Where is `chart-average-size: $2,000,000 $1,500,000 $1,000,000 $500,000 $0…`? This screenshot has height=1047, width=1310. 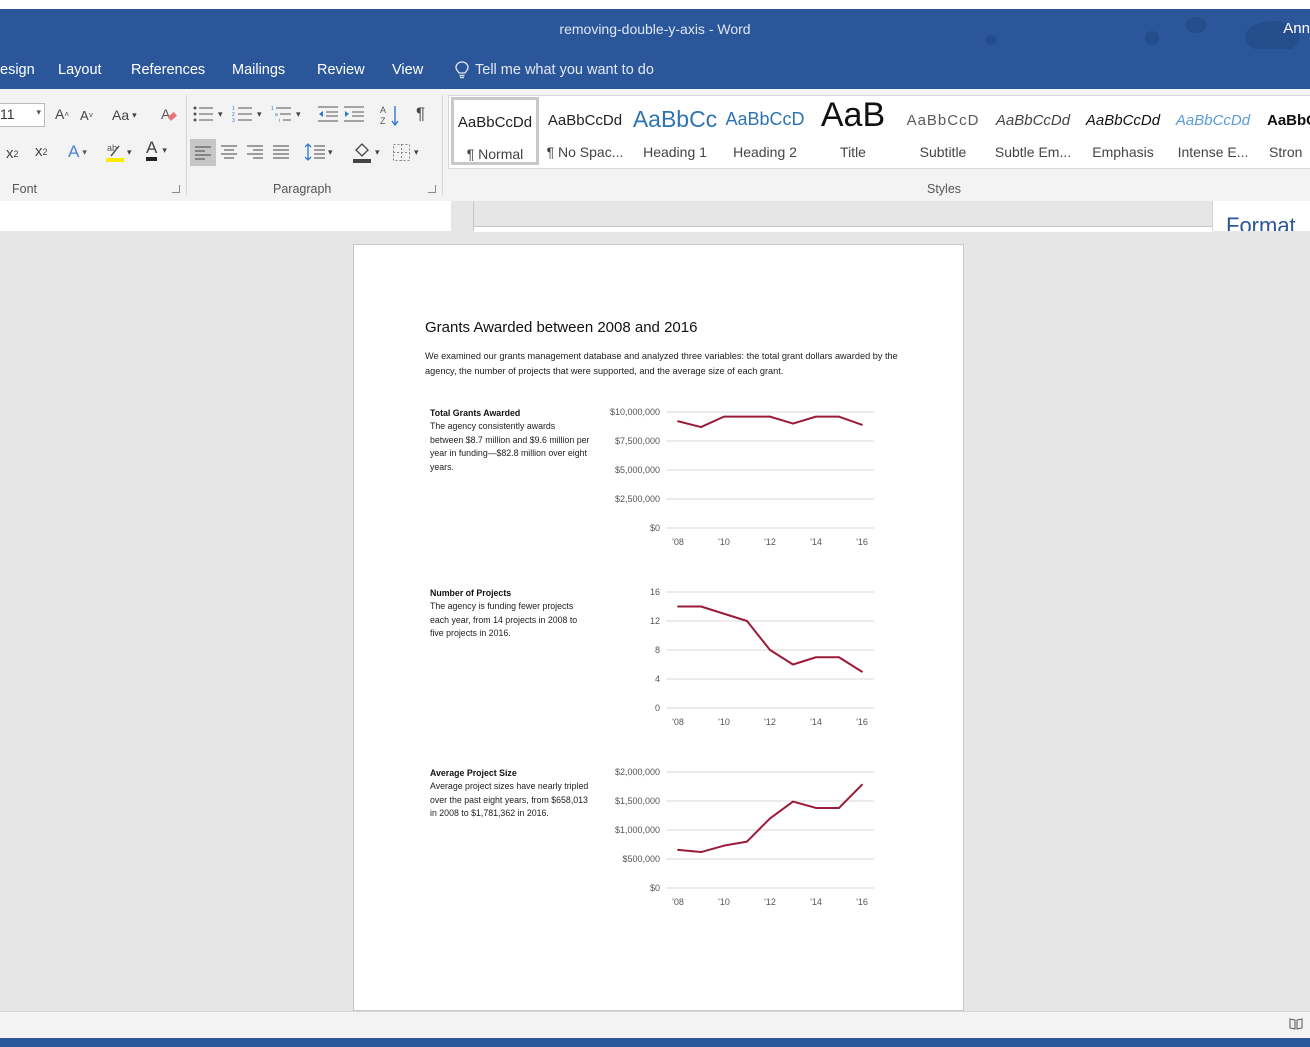 chart-average-size: $2,000,000 $1,500,000 $1,000,000 $500,000 $0… is located at coordinates (744, 837).